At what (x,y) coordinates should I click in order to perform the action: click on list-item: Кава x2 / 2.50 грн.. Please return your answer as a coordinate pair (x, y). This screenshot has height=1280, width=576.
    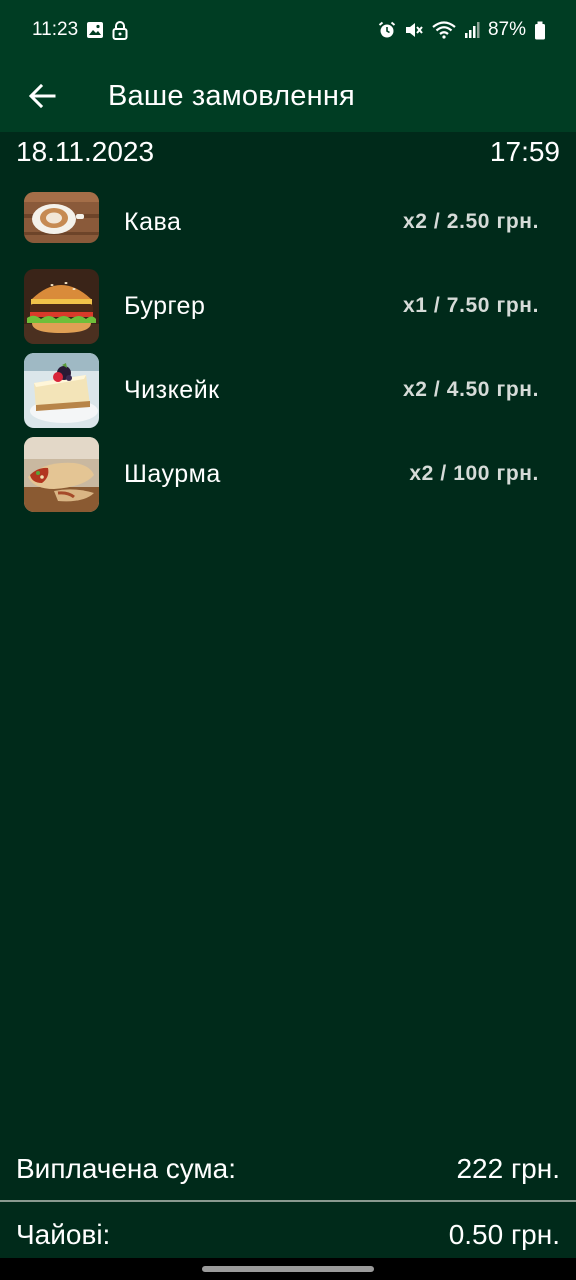
    Looking at the image, I should click on (288, 222).